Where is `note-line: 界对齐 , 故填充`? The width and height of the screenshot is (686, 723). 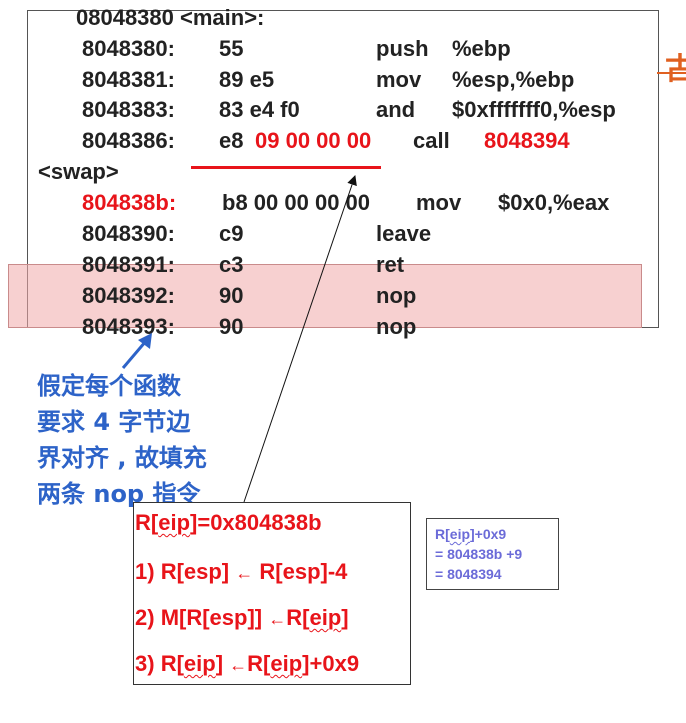 note-line: 界对齐 , 故填充 is located at coordinates (122, 458).